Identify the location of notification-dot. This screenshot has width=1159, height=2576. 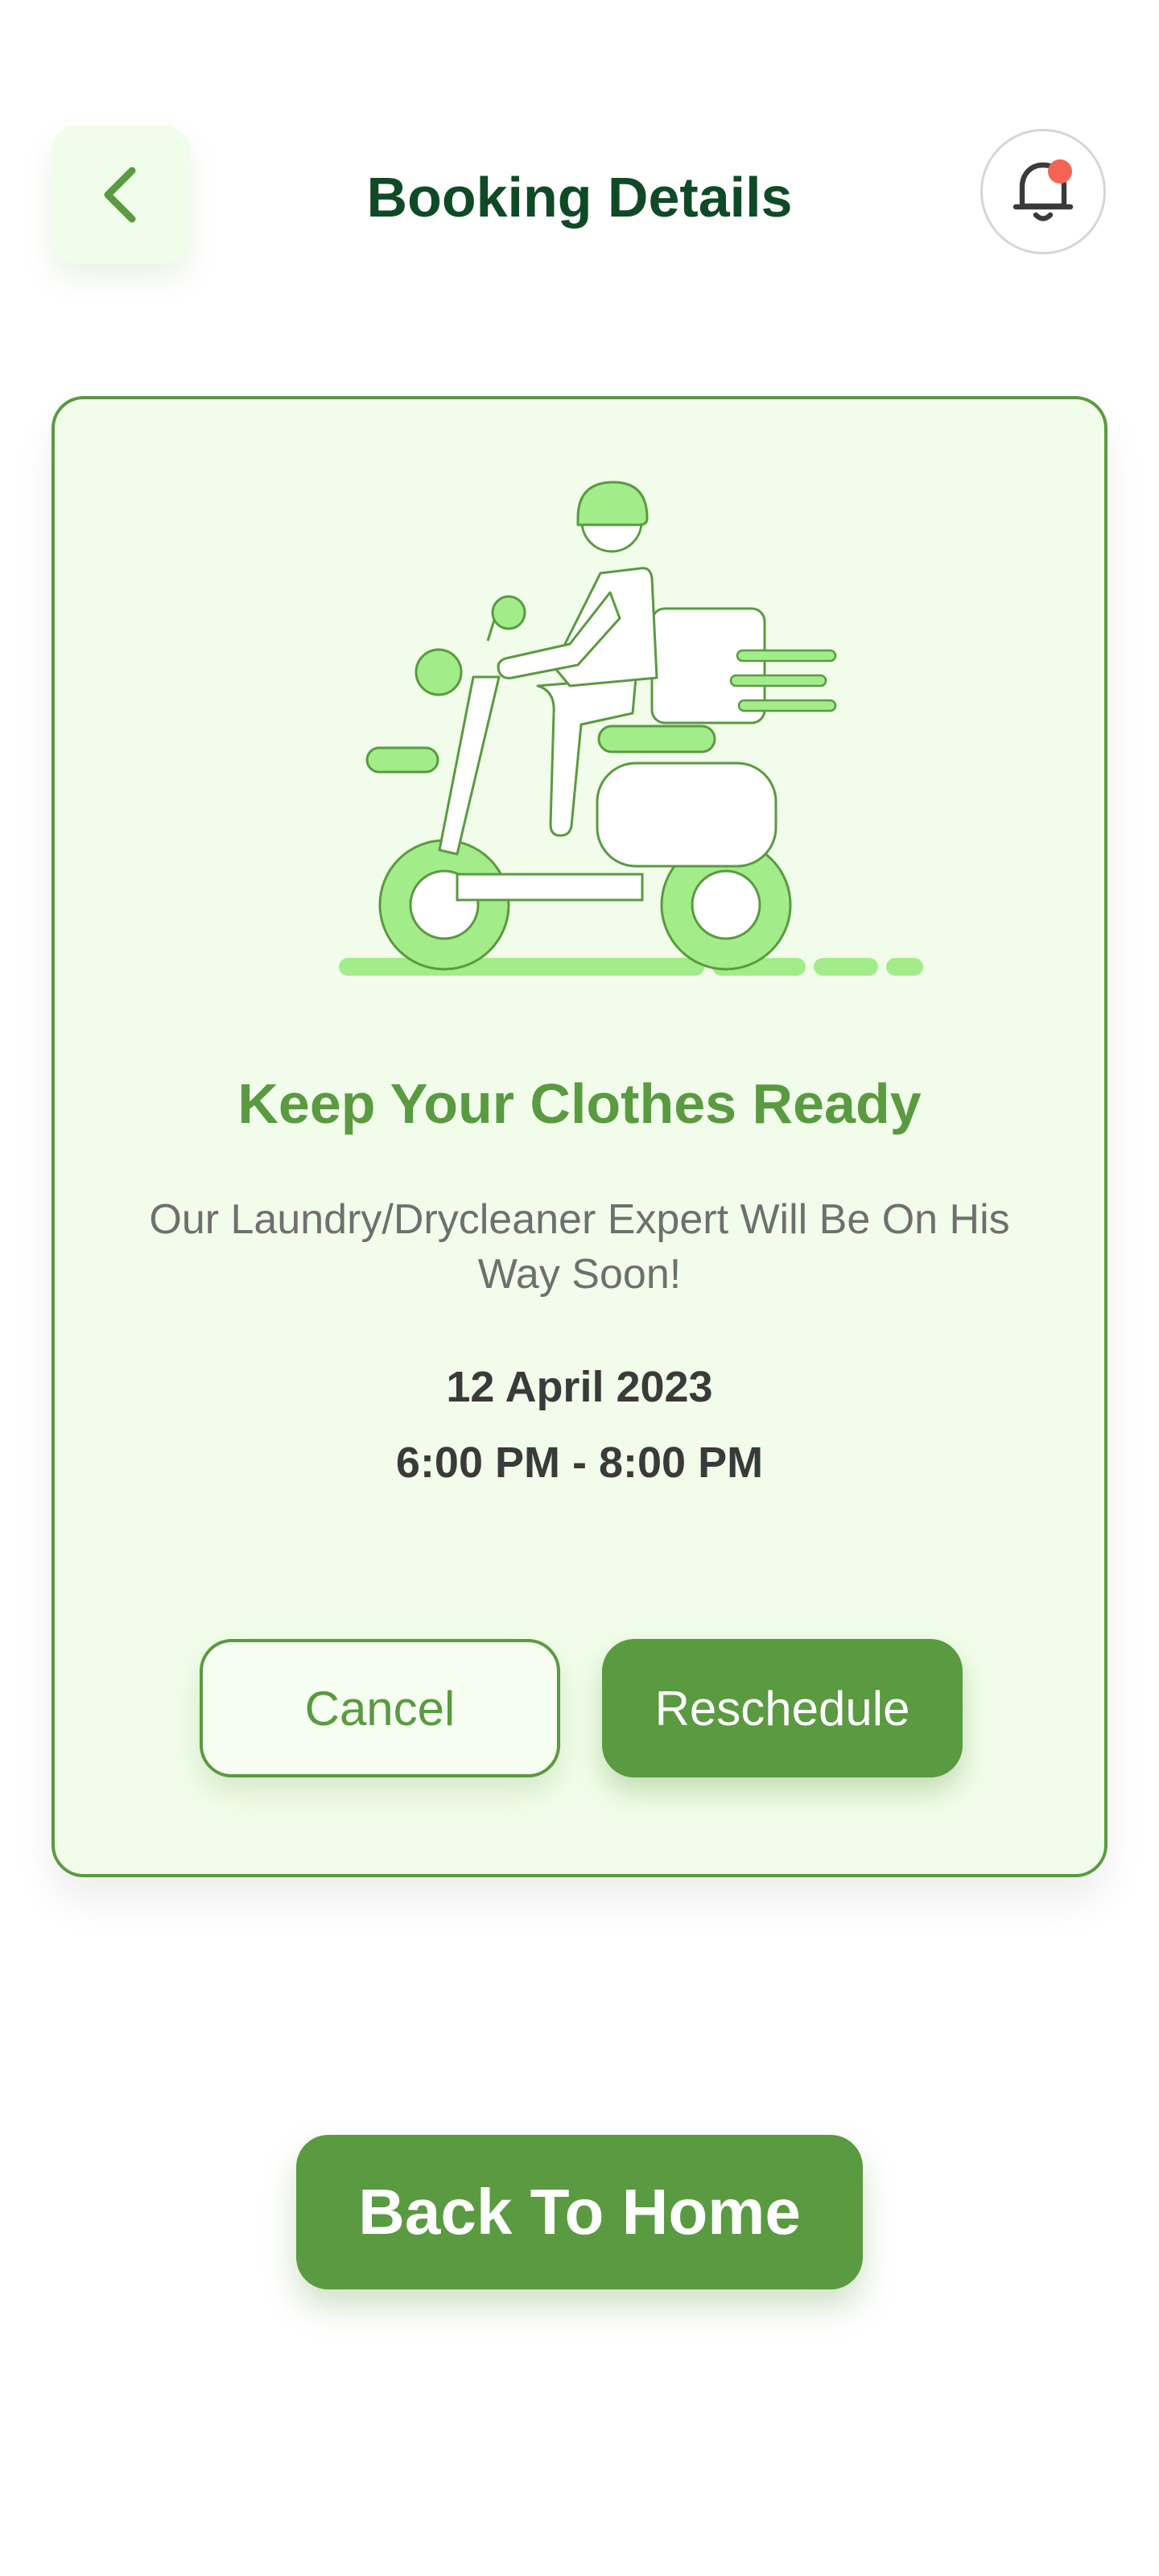
(1060, 171).